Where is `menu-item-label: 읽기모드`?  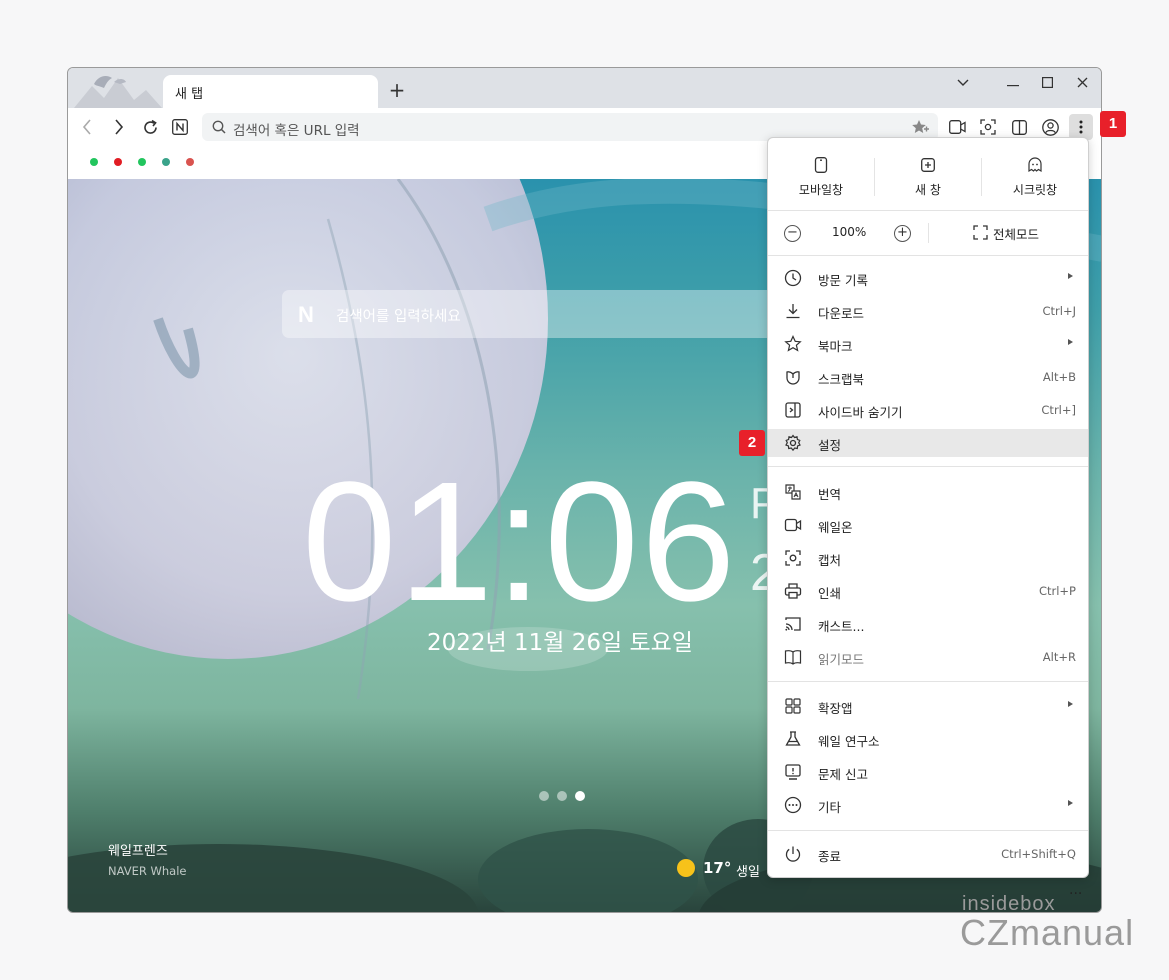
menu-item-label: 읽기모드 is located at coordinates (841, 659).